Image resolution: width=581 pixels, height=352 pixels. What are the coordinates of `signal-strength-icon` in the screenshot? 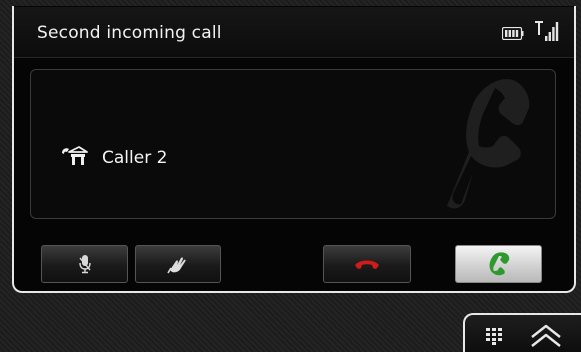 It's located at (547, 31).